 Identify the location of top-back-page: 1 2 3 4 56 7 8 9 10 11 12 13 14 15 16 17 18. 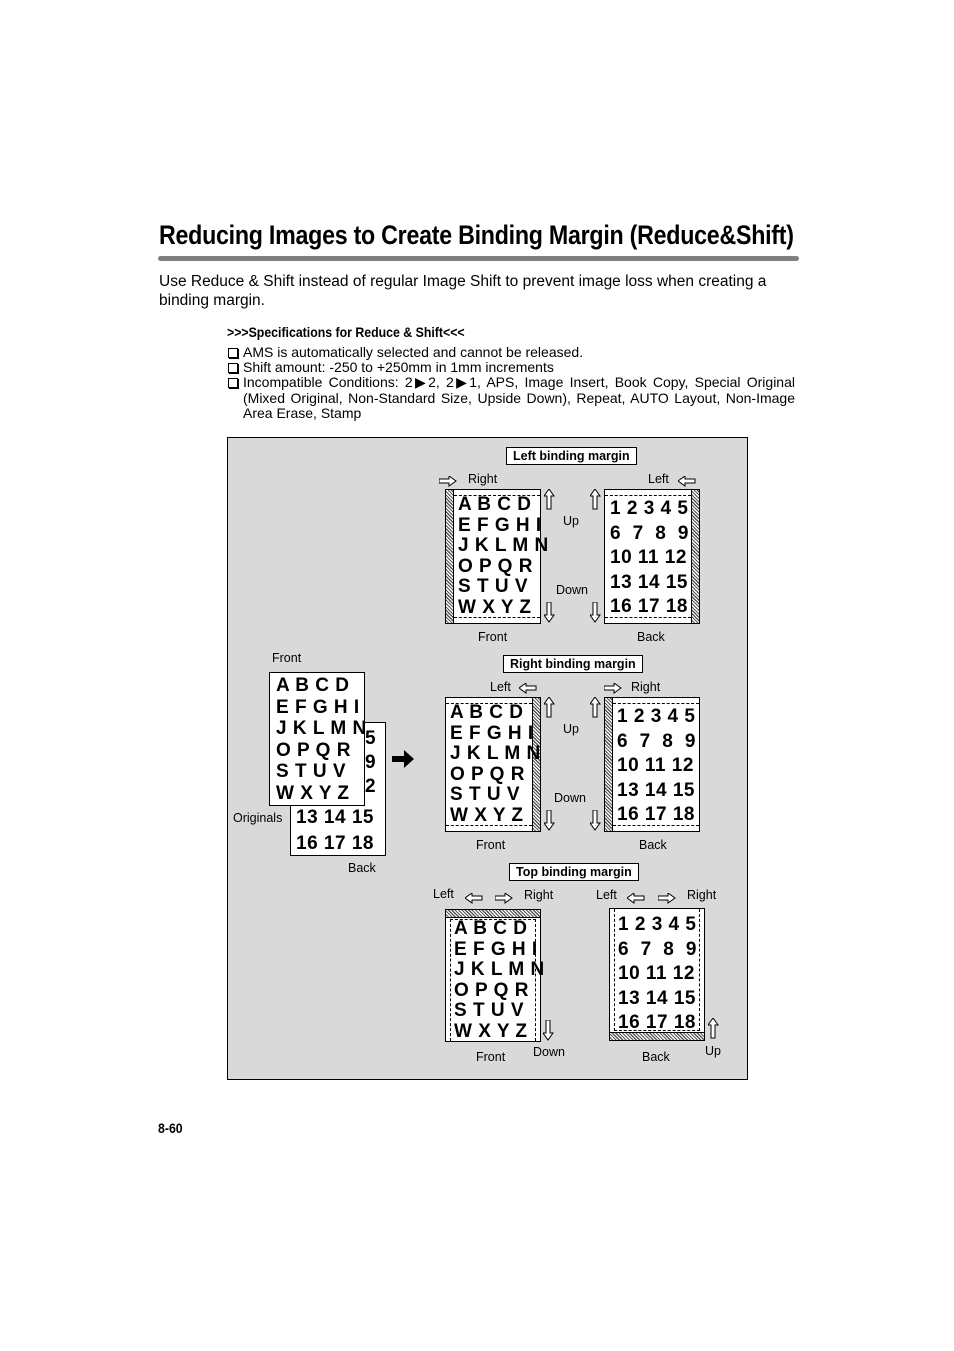
(657, 974).